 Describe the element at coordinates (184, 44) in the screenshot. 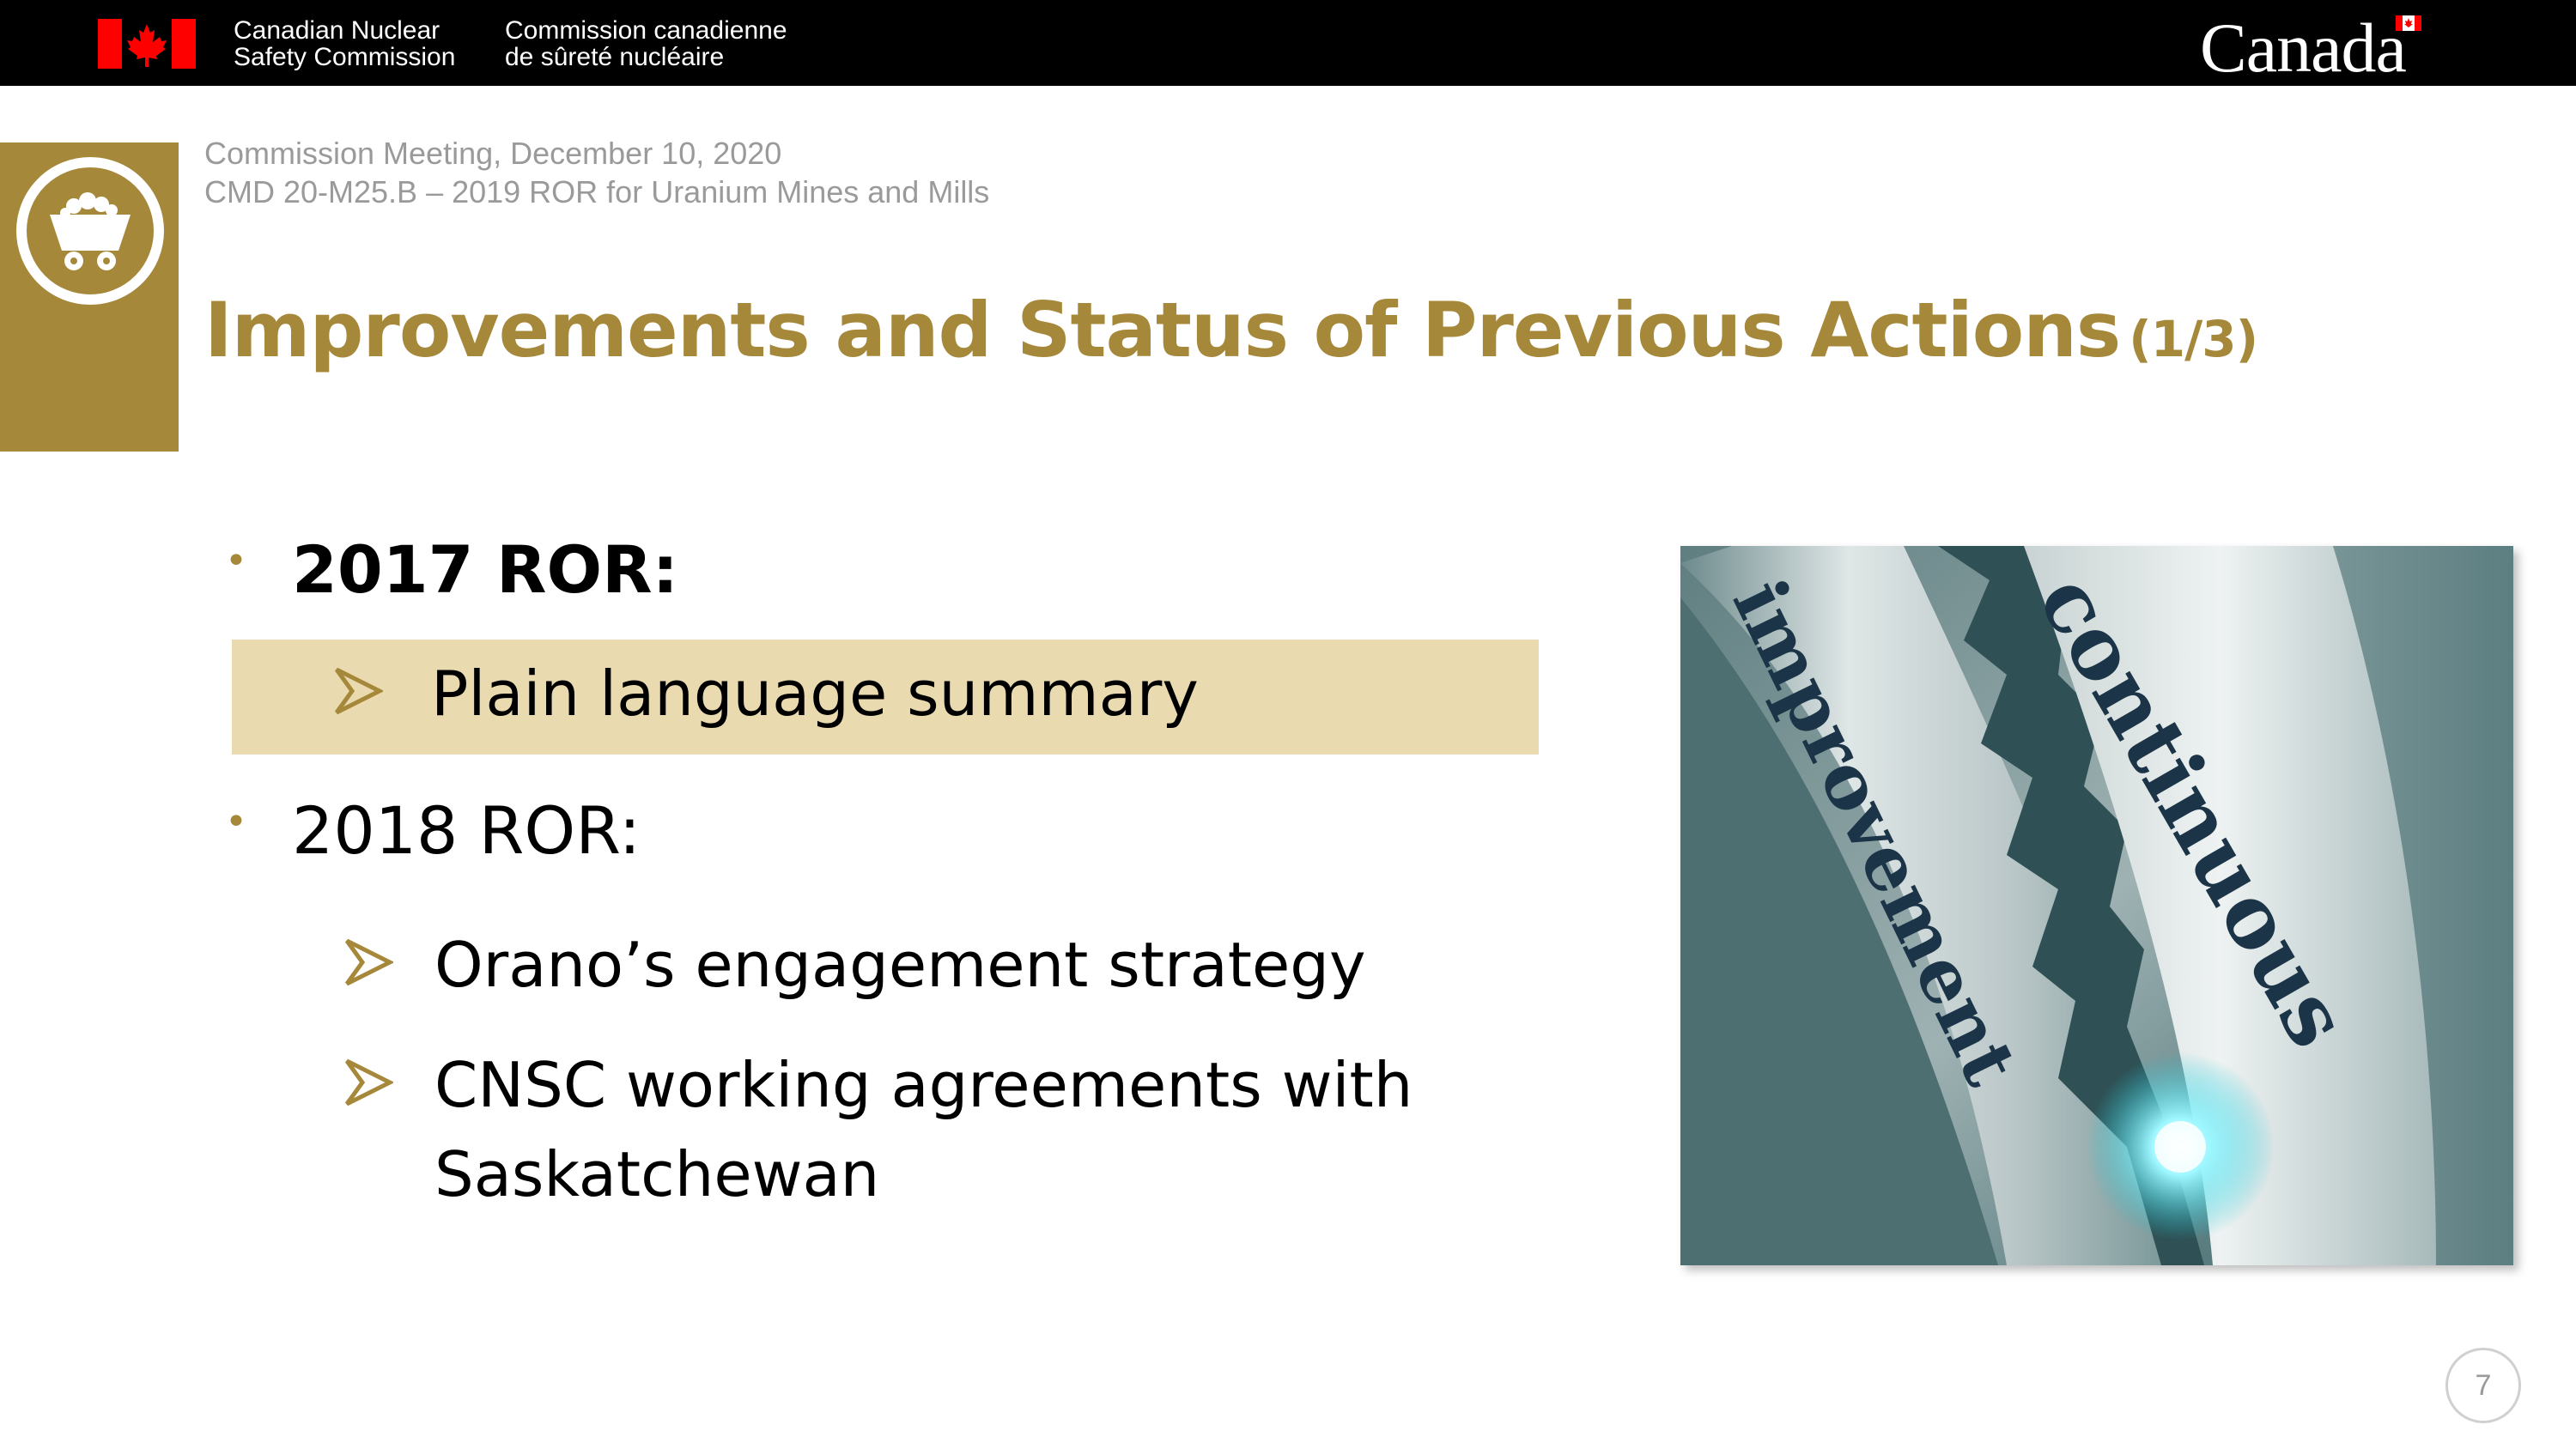

I see `flag-bar-right` at that location.